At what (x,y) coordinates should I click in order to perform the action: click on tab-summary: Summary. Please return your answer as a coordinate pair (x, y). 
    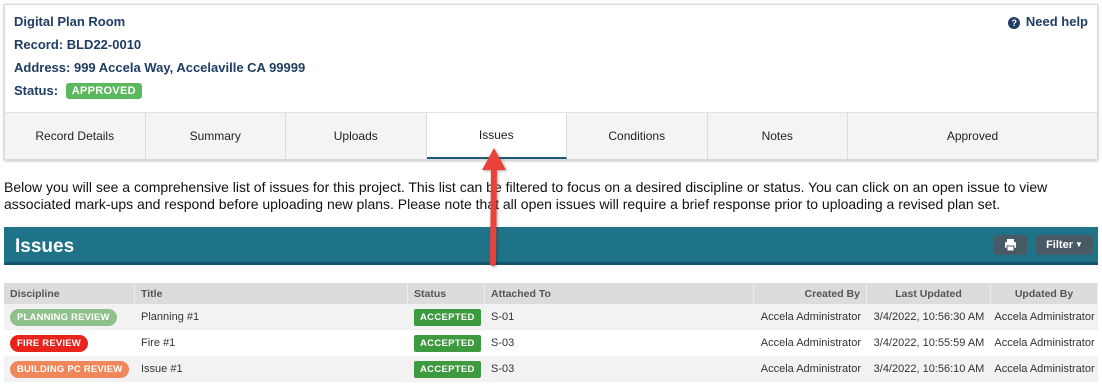
    Looking at the image, I should click on (215, 136).